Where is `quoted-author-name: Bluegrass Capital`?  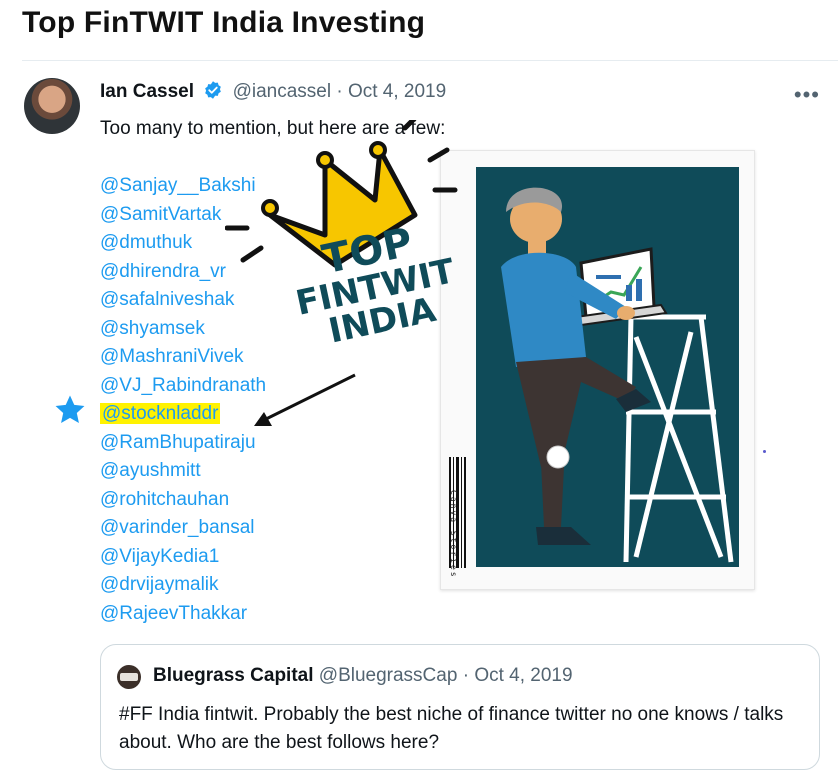 quoted-author-name: Bluegrass Capital is located at coordinates (233, 675).